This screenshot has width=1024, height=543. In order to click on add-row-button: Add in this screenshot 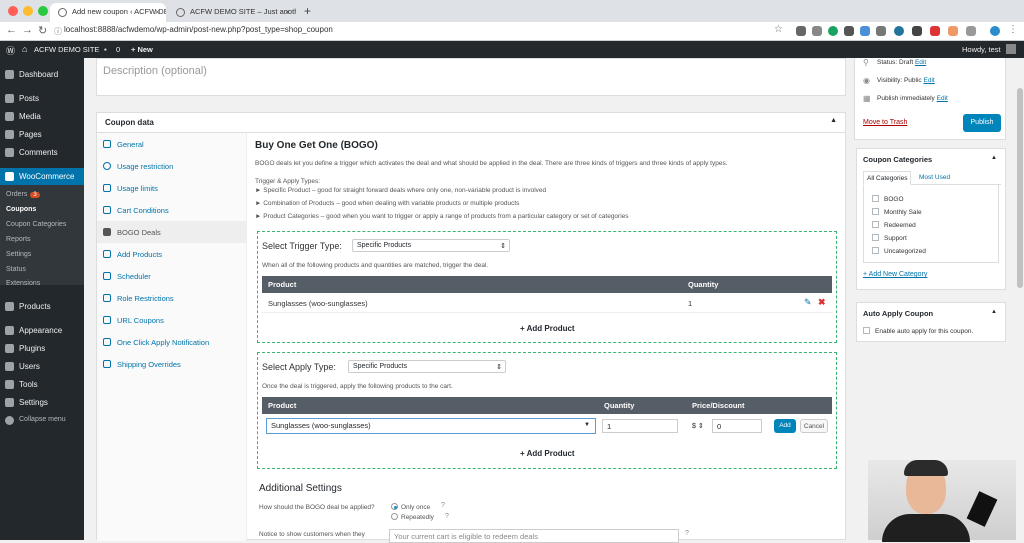, I will do `click(785, 426)`.